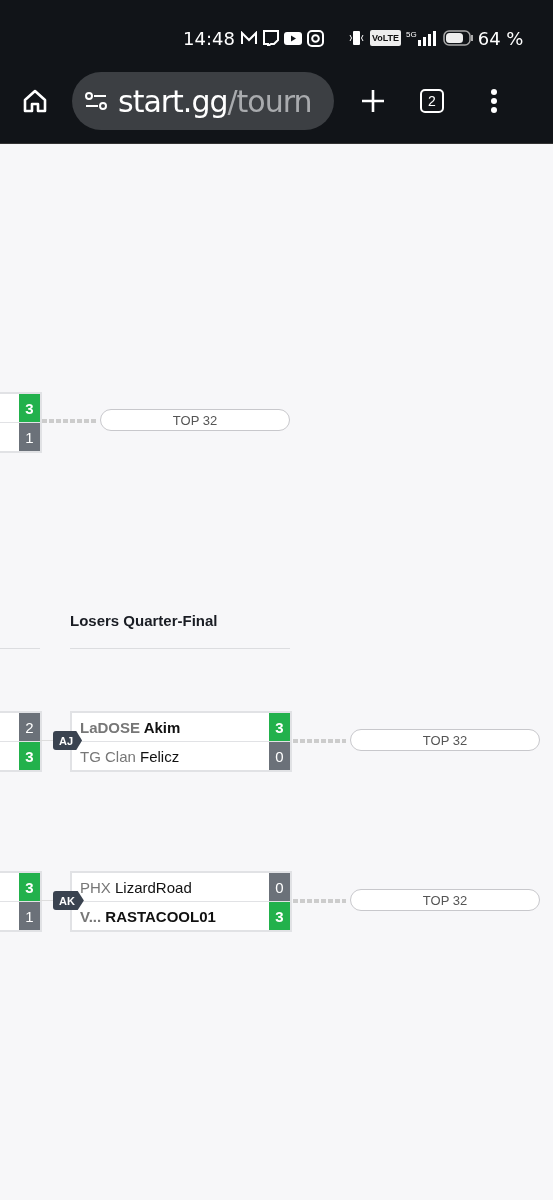  I want to click on chat-icon, so click(270, 38).